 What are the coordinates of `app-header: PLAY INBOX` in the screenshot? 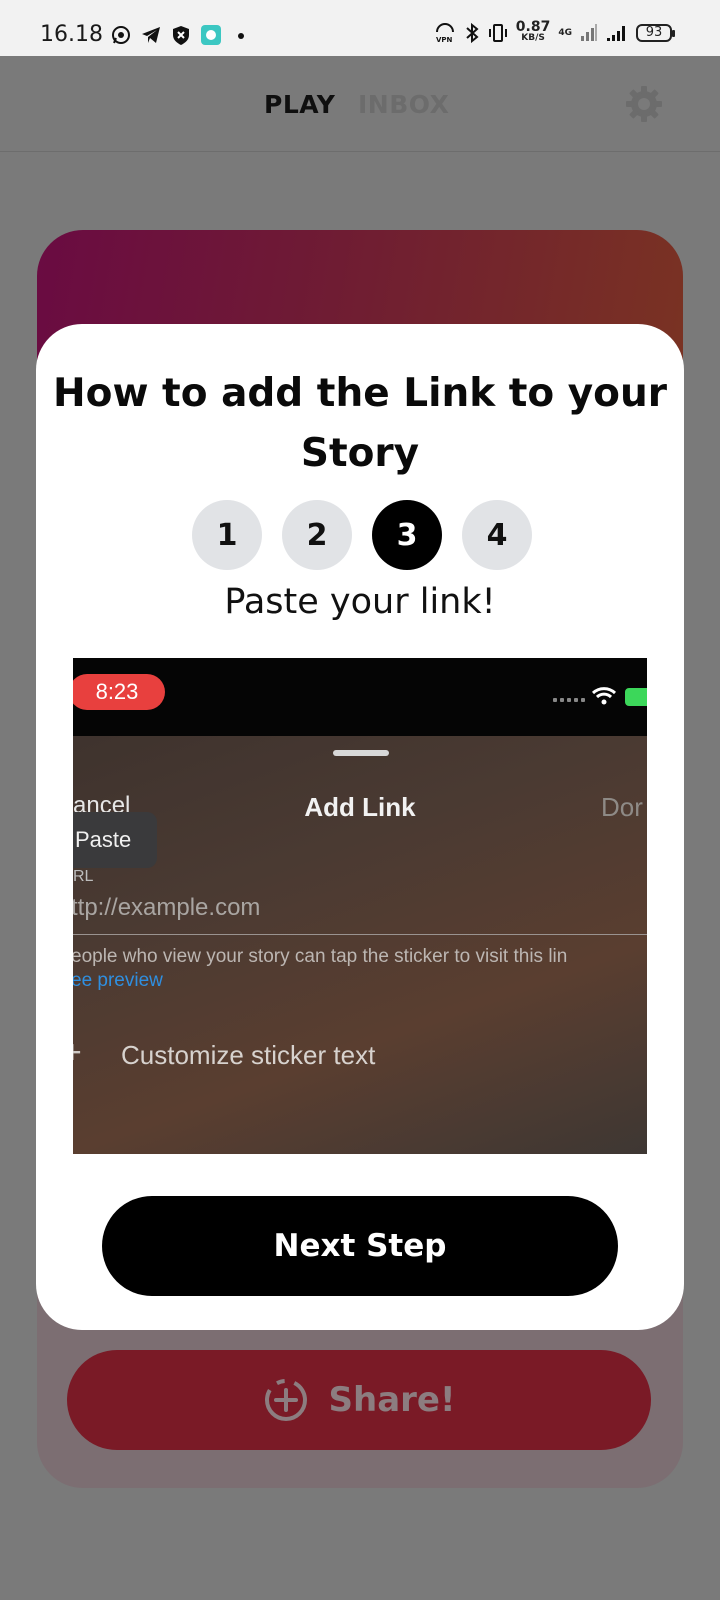 It's located at (360, 104).